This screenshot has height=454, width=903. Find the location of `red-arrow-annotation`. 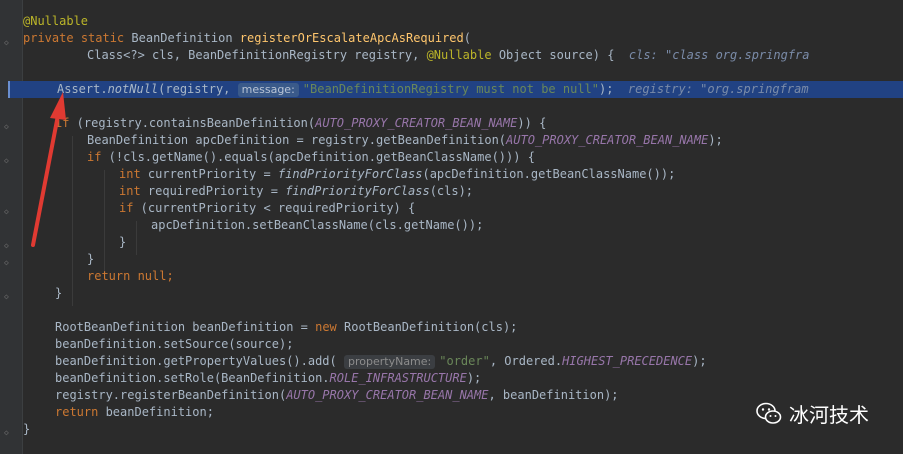

red-arrow-annotation is located at coordinates (48, 169).